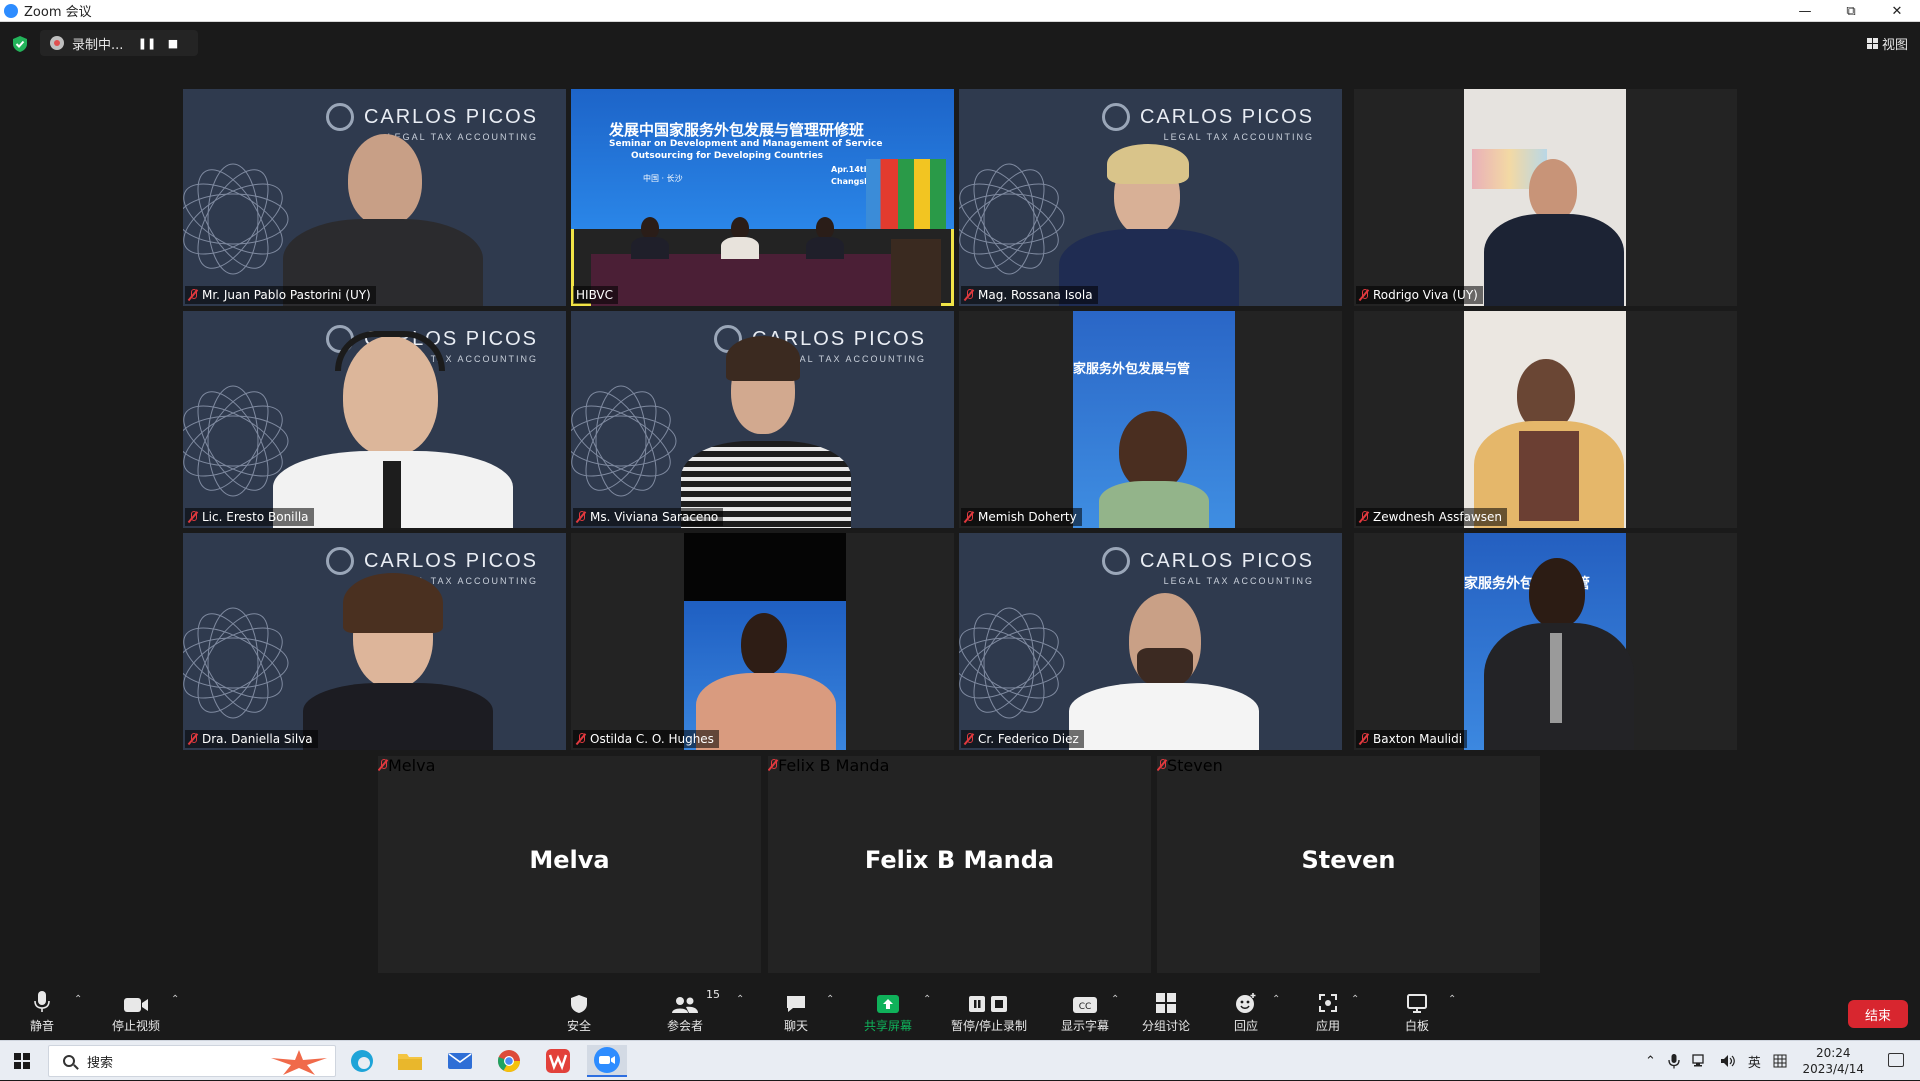  I want to click on reactions-options-caret-icon: ⌃, so click(1276, 999).